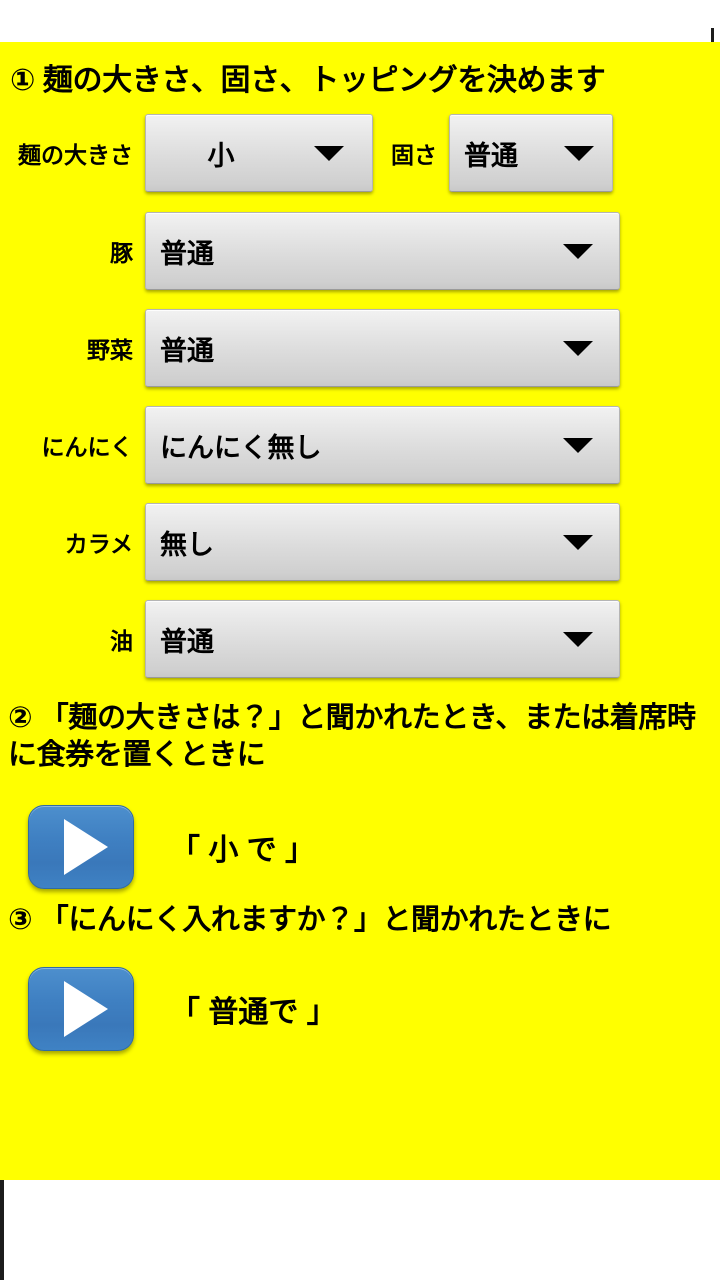 This screenshot has width=720, height=1280. Describe the element at coordinates (187, 253) in the screenshot. I see `dropdown-pork-value: 普通` at that location.